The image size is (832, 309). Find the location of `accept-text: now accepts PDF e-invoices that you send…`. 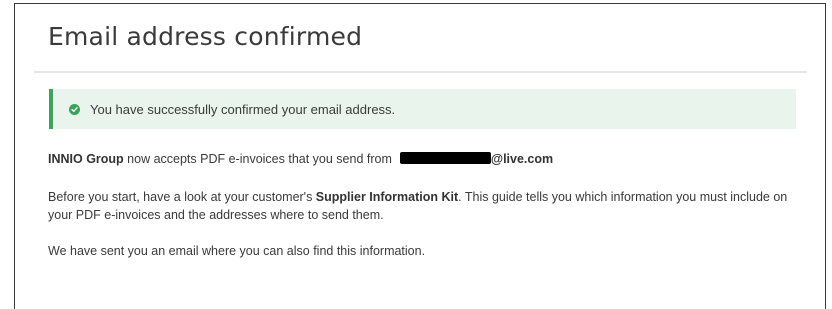

accept-text: now accepts PDF e-invoices that you send… is located at coordinates (257, 159).